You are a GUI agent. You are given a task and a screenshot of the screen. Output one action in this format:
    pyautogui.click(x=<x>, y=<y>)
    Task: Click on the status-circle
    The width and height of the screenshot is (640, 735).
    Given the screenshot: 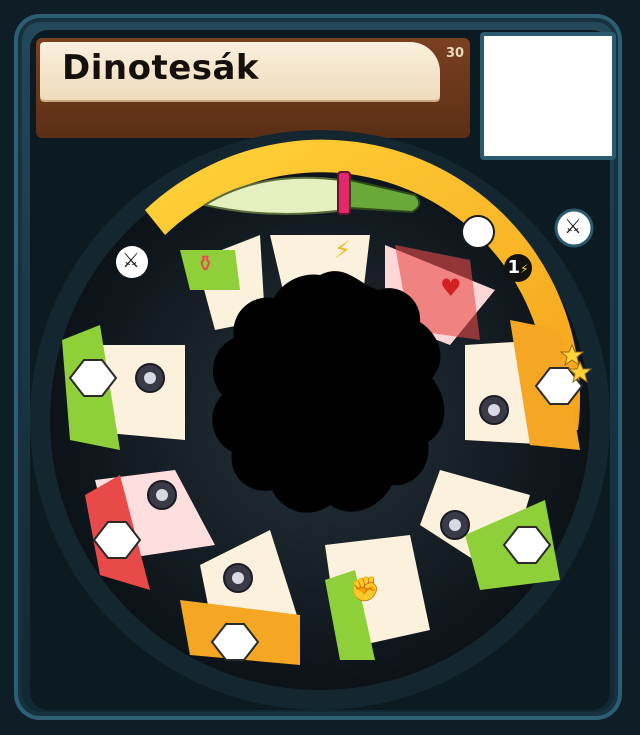 What is the action you would take?
    pyautogui.click(x=478, y=232)
    